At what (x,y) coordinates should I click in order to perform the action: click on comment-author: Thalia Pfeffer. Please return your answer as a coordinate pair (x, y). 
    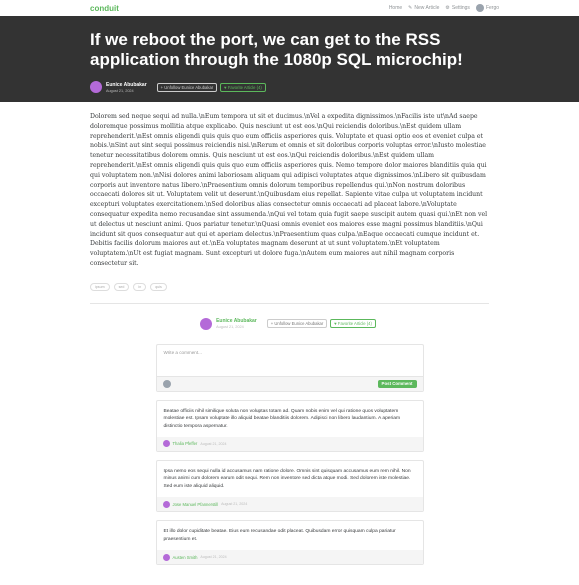
    Looking at the image, I should click on (185, 443).